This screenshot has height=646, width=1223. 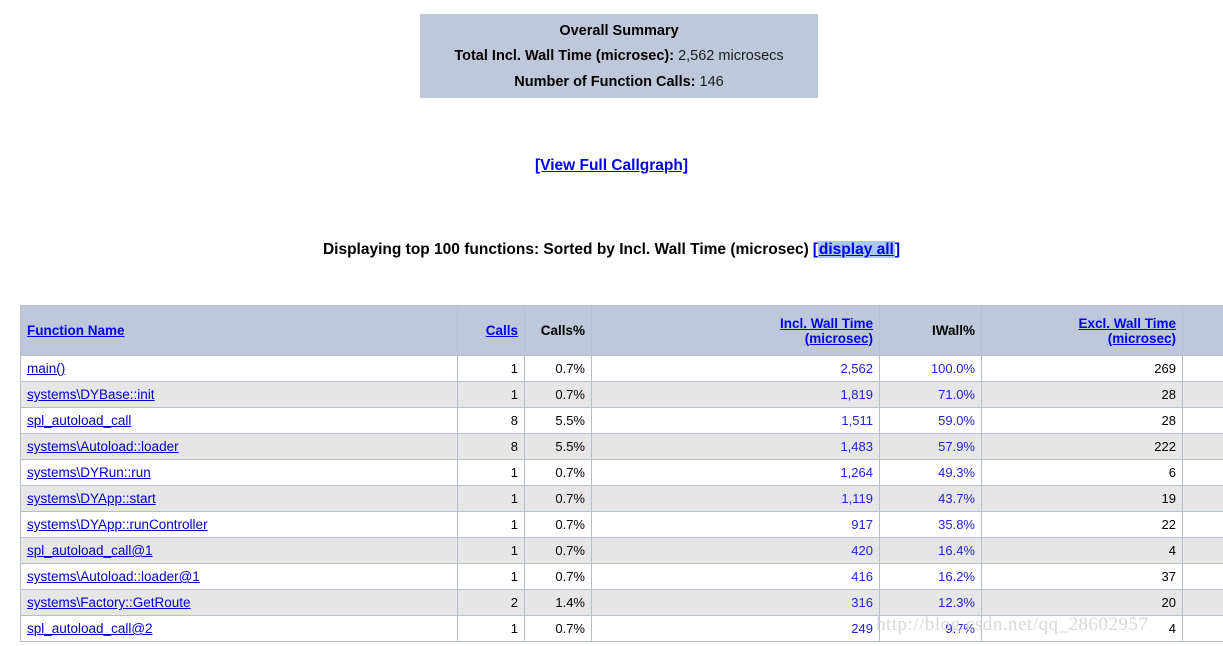 I want to click on label-iwall-pct: IWall%, so click(x=953, y=330).